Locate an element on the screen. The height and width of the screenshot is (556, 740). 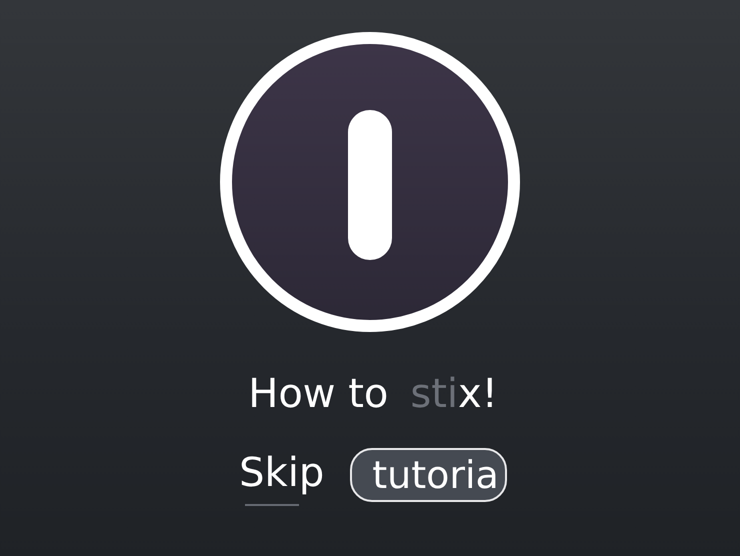
heading: How to stix! is located at coordinates (373, 394).